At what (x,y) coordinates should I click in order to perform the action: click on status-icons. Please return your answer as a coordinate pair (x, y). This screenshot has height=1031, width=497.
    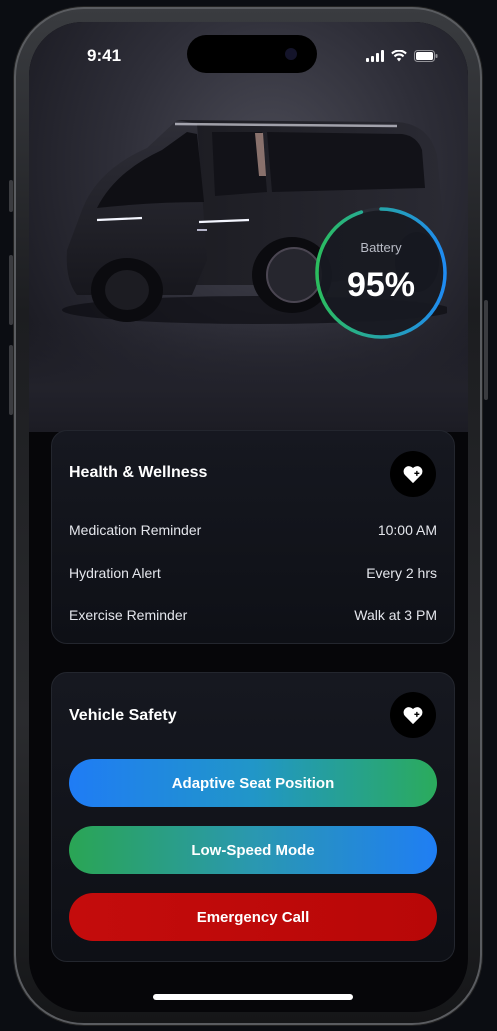
    Looking at the image, I should click on (402, 56).